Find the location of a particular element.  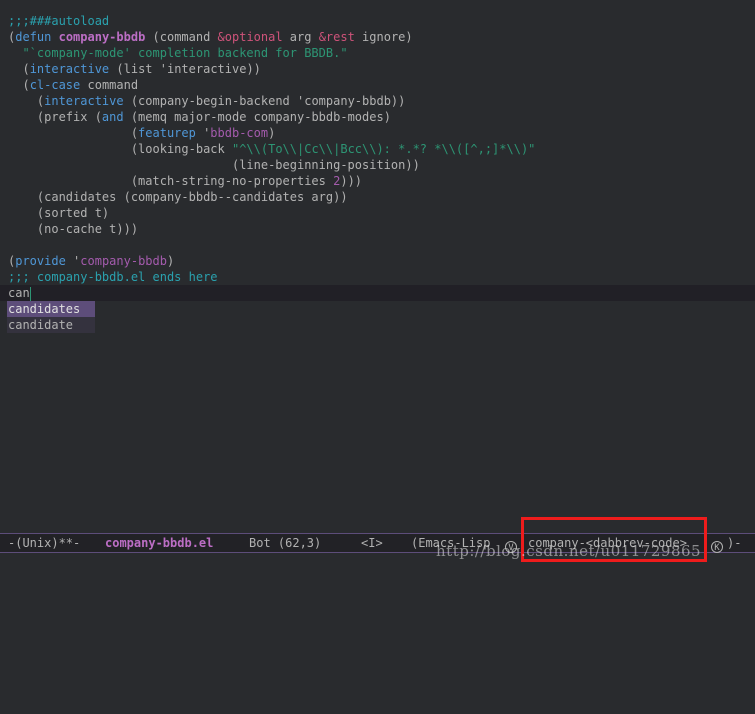

keyword-cl-case: cl-case is located at coordinates (55, 85).